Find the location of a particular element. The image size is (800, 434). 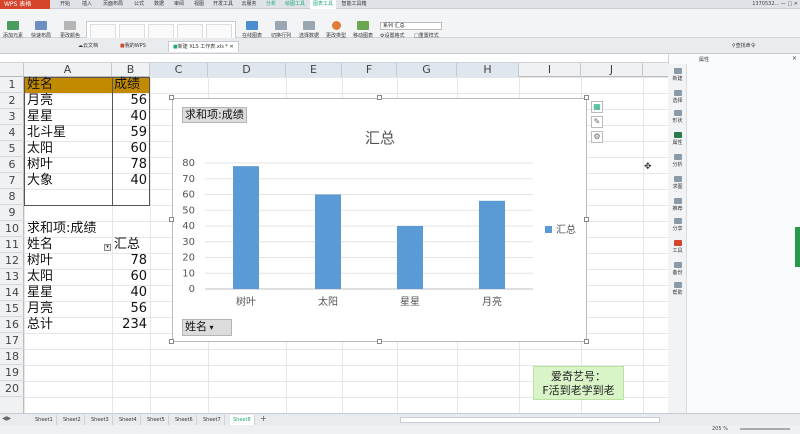

column-header-b: B is located at coordinates (131, 70).